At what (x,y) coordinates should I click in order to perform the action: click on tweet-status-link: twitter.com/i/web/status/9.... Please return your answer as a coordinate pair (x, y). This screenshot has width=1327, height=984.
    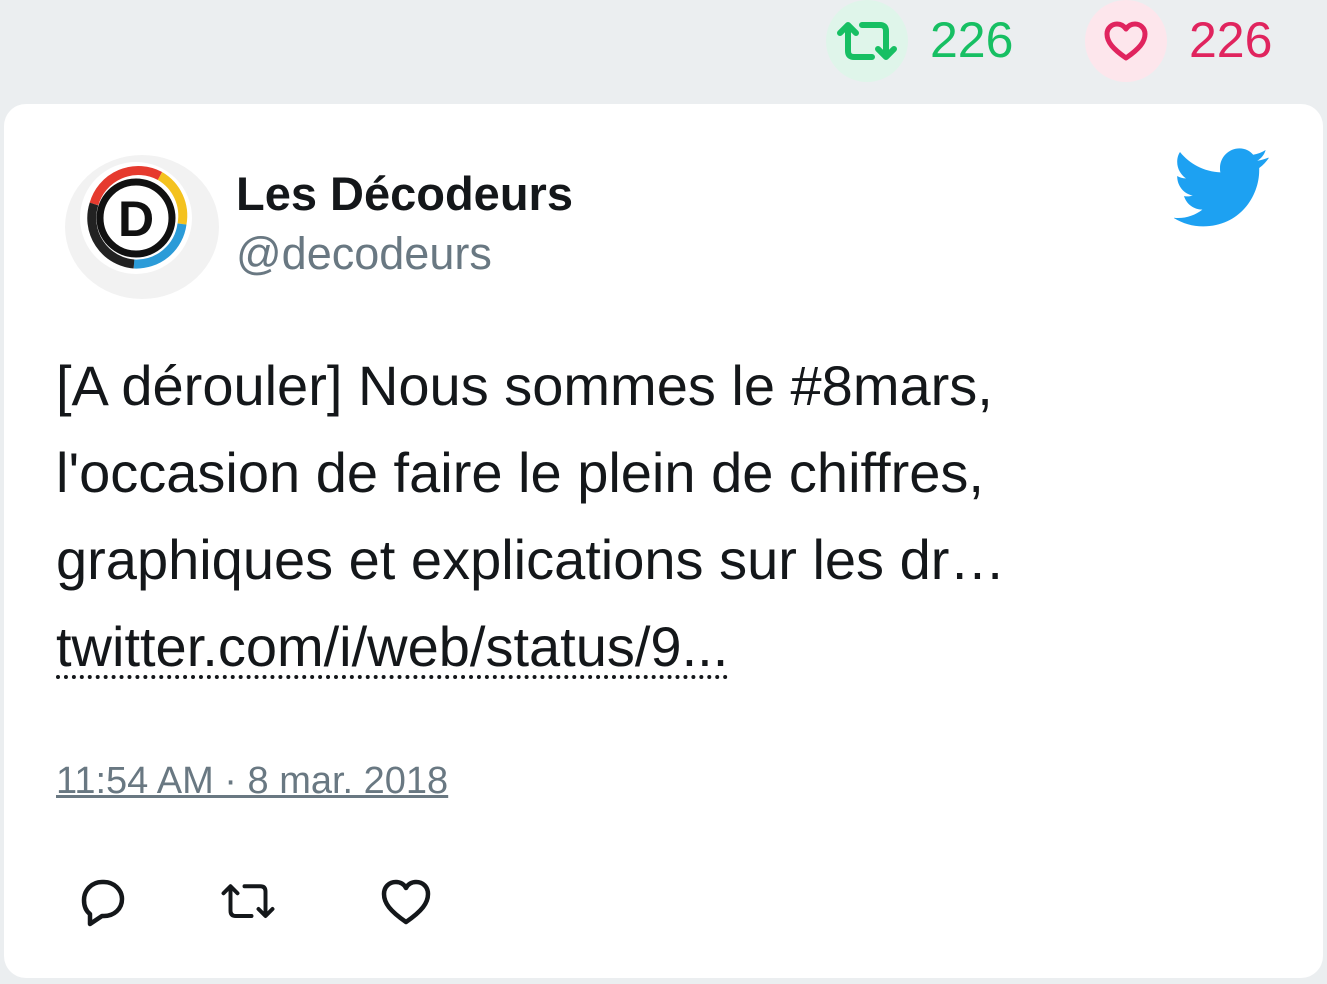
    Looking at the image, I should click on (392, 649).